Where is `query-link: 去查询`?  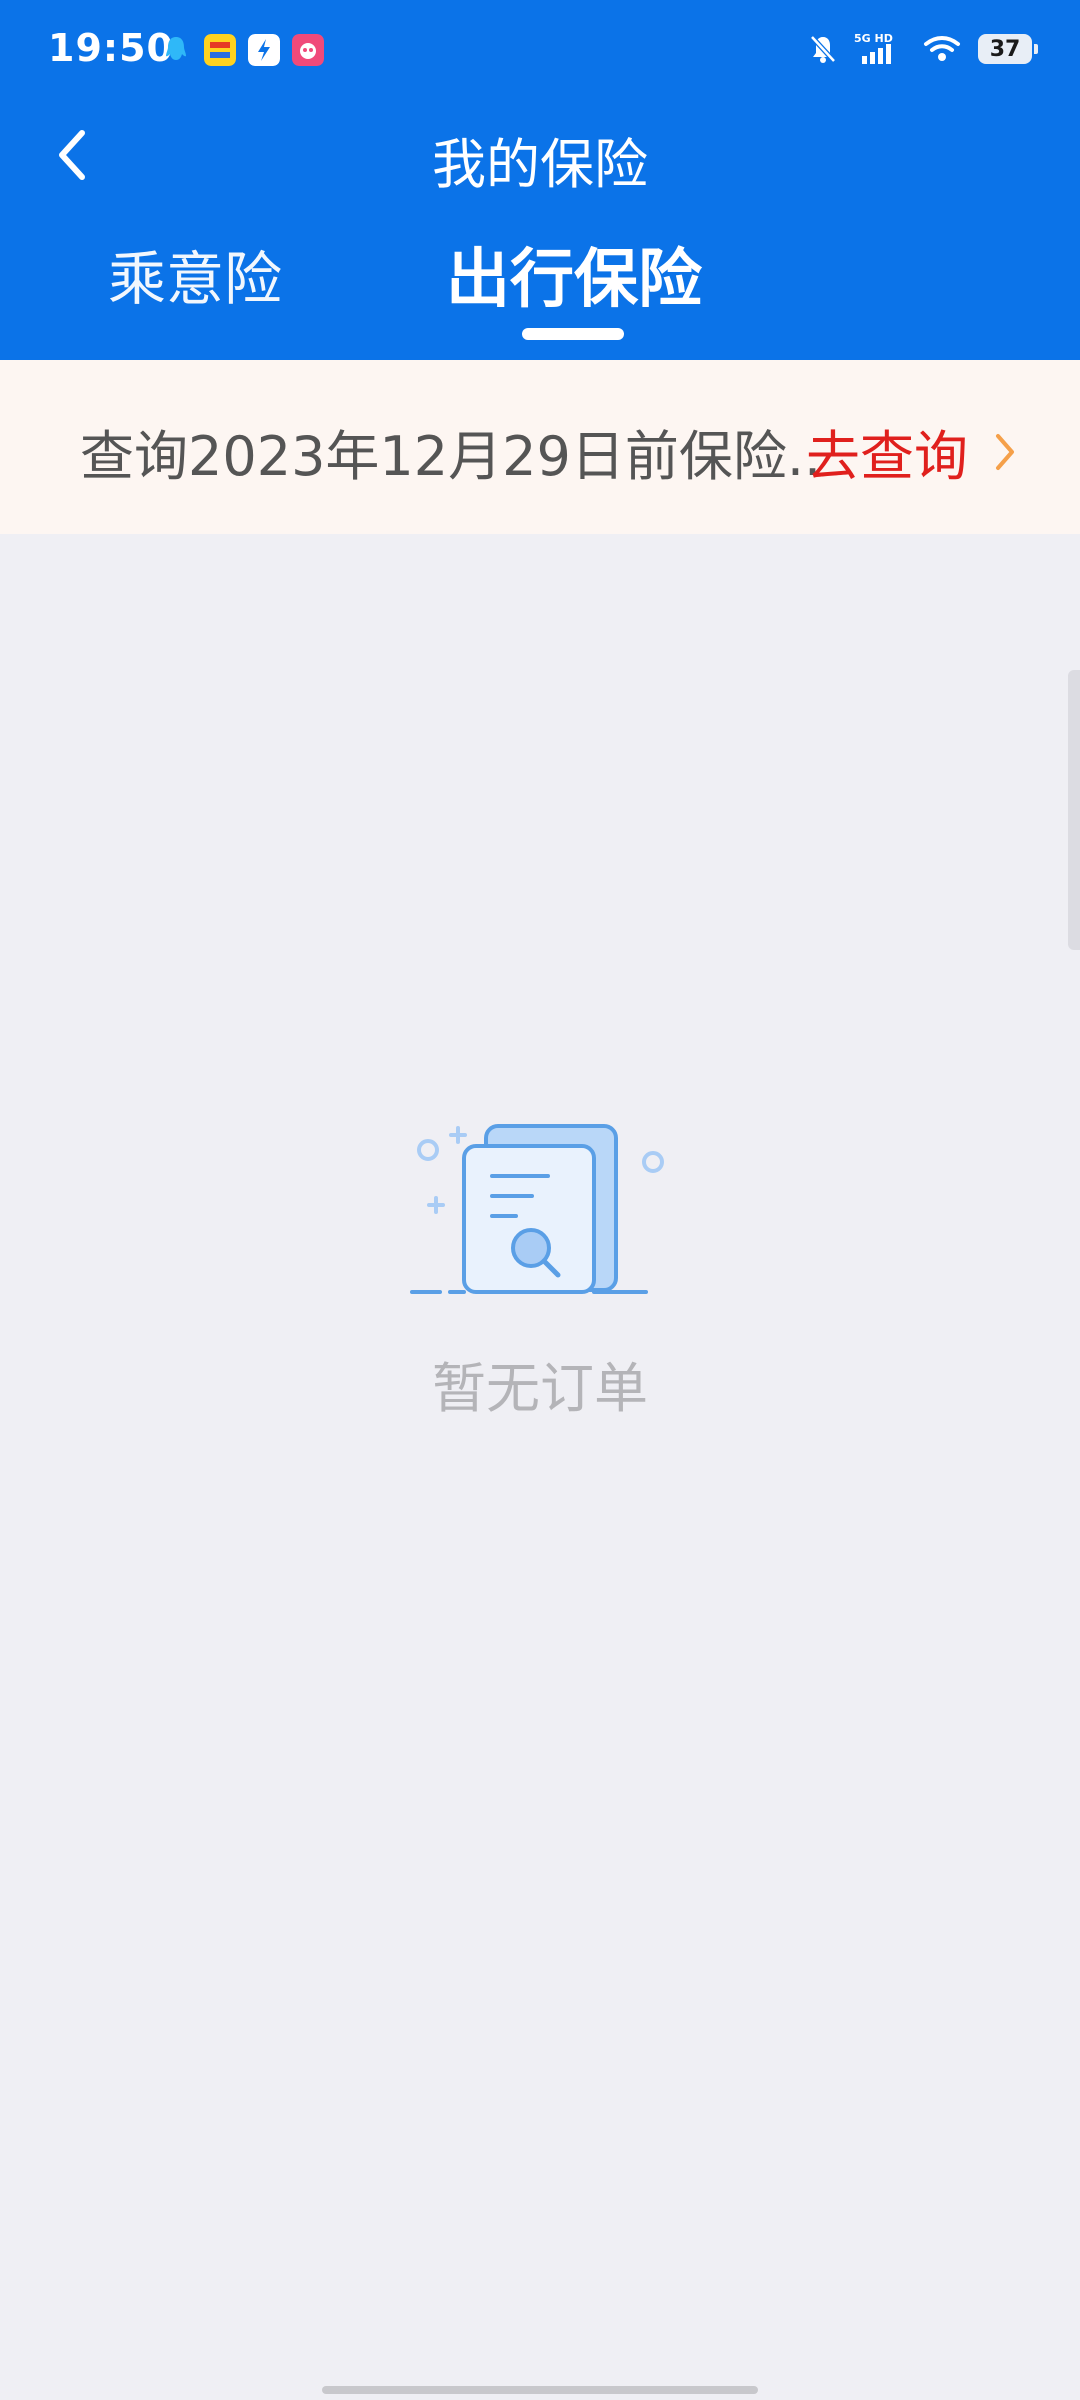
query-link: 去查询 is located at coordinates (887, 451).